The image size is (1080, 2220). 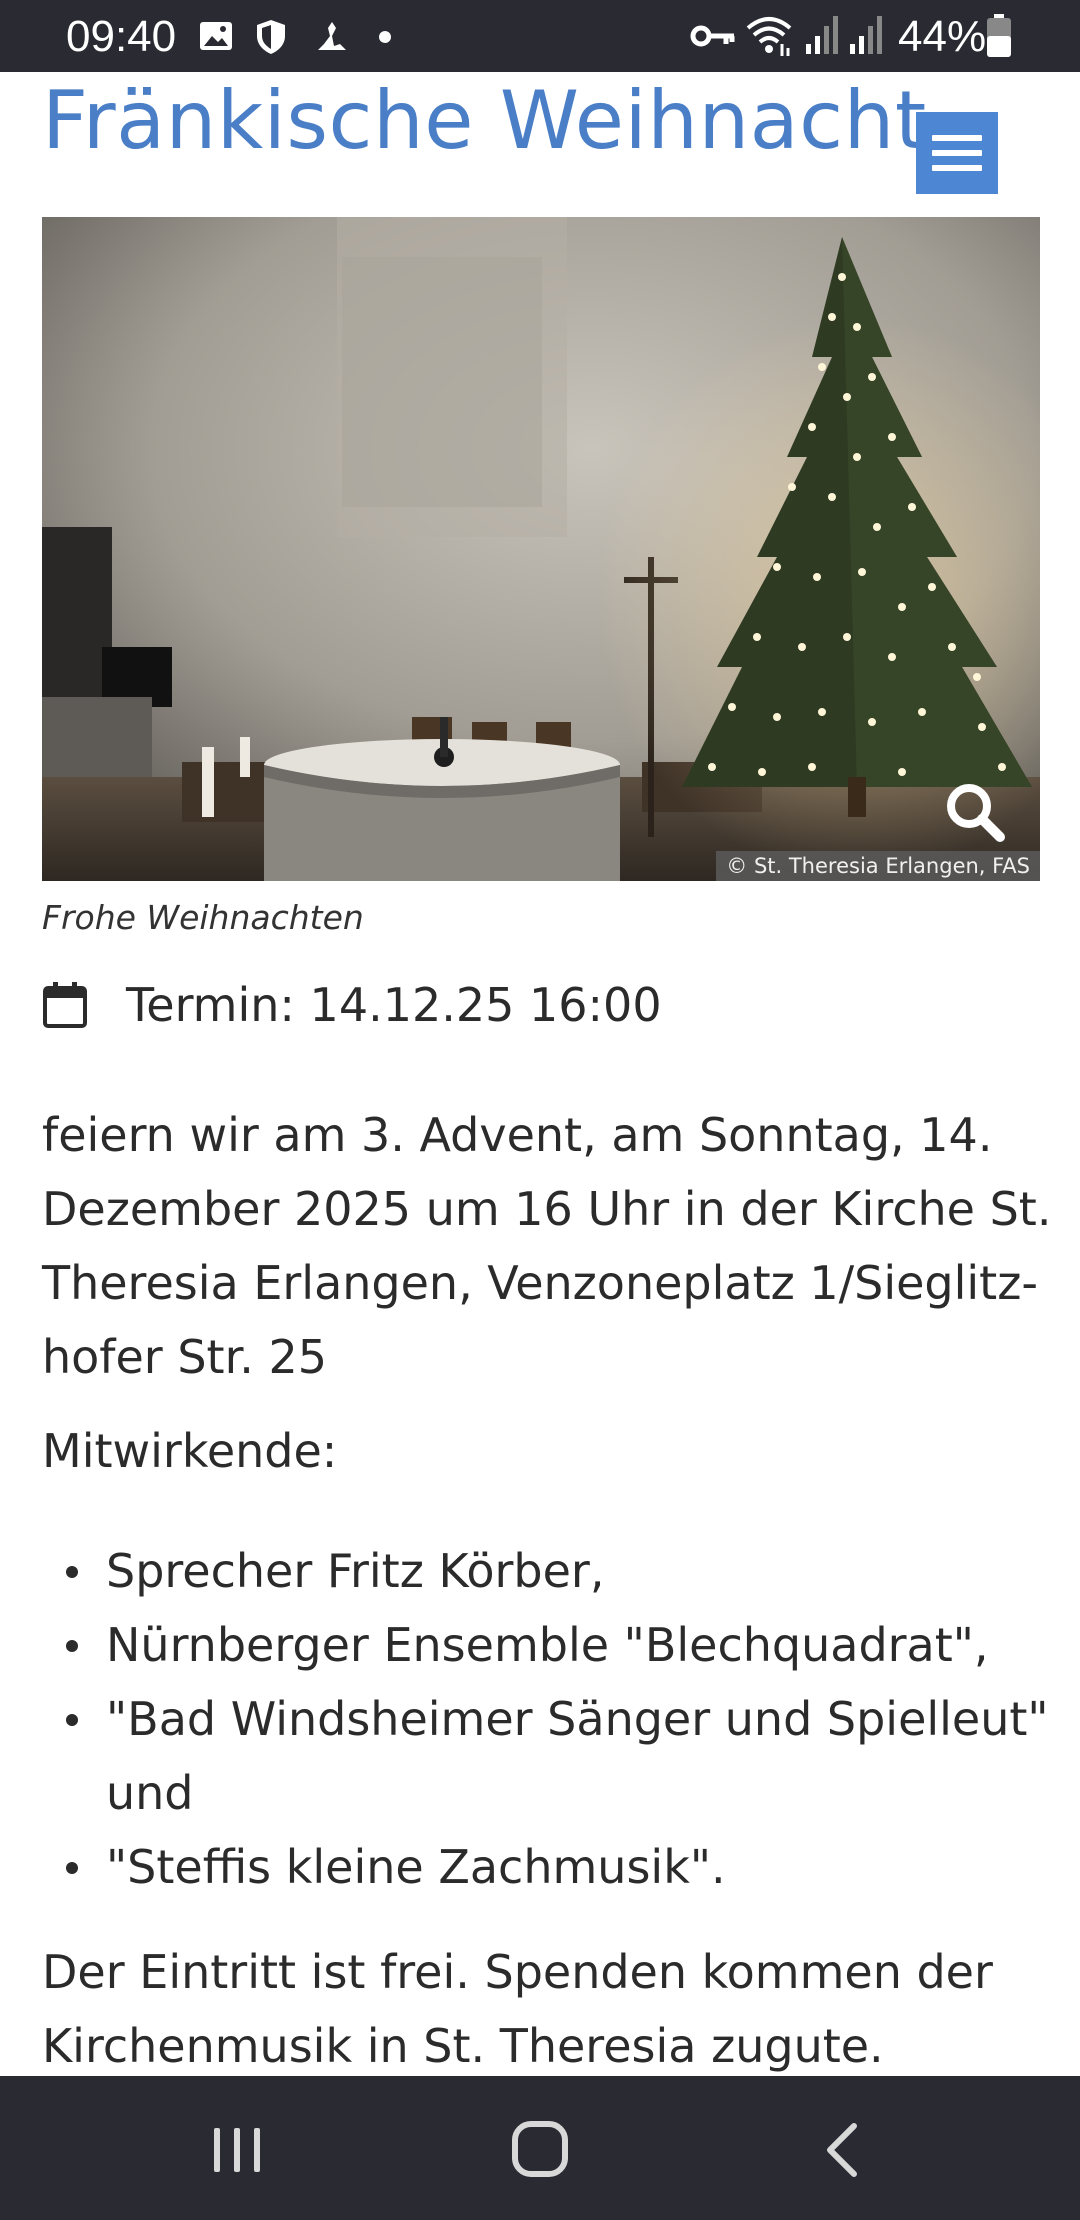 I want to click on body-line: hofer Str. 25, so click(x=185, y=1357).